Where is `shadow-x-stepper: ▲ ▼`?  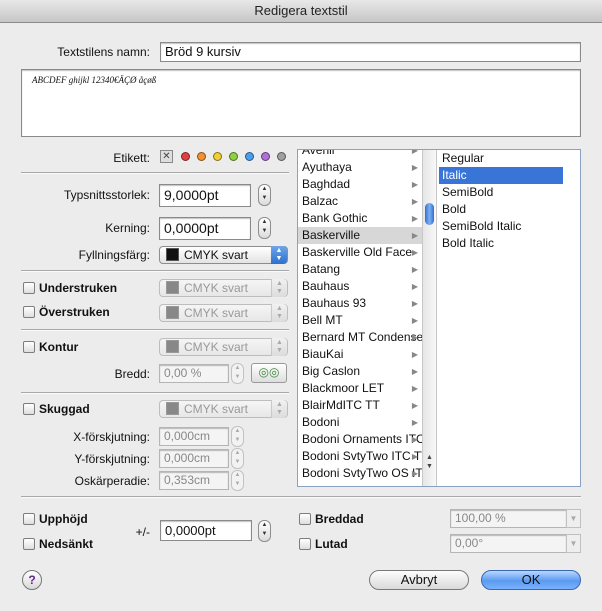
shadow-x-stepper: ▲ ▼ is located at coordinates (237, 436).